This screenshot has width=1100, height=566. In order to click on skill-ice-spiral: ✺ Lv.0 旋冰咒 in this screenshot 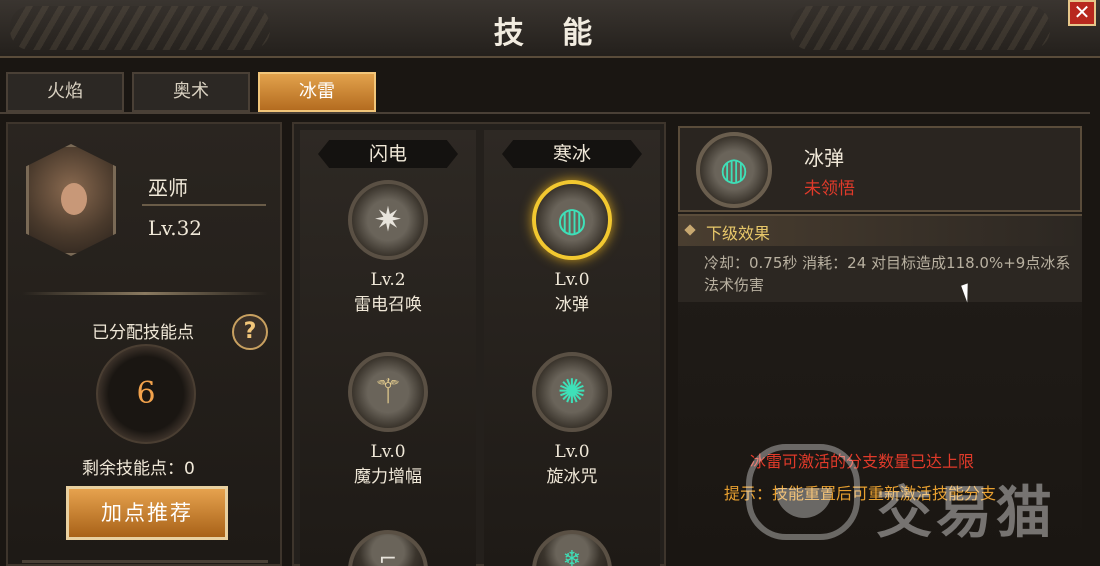, I will do `click(572, 419)`.